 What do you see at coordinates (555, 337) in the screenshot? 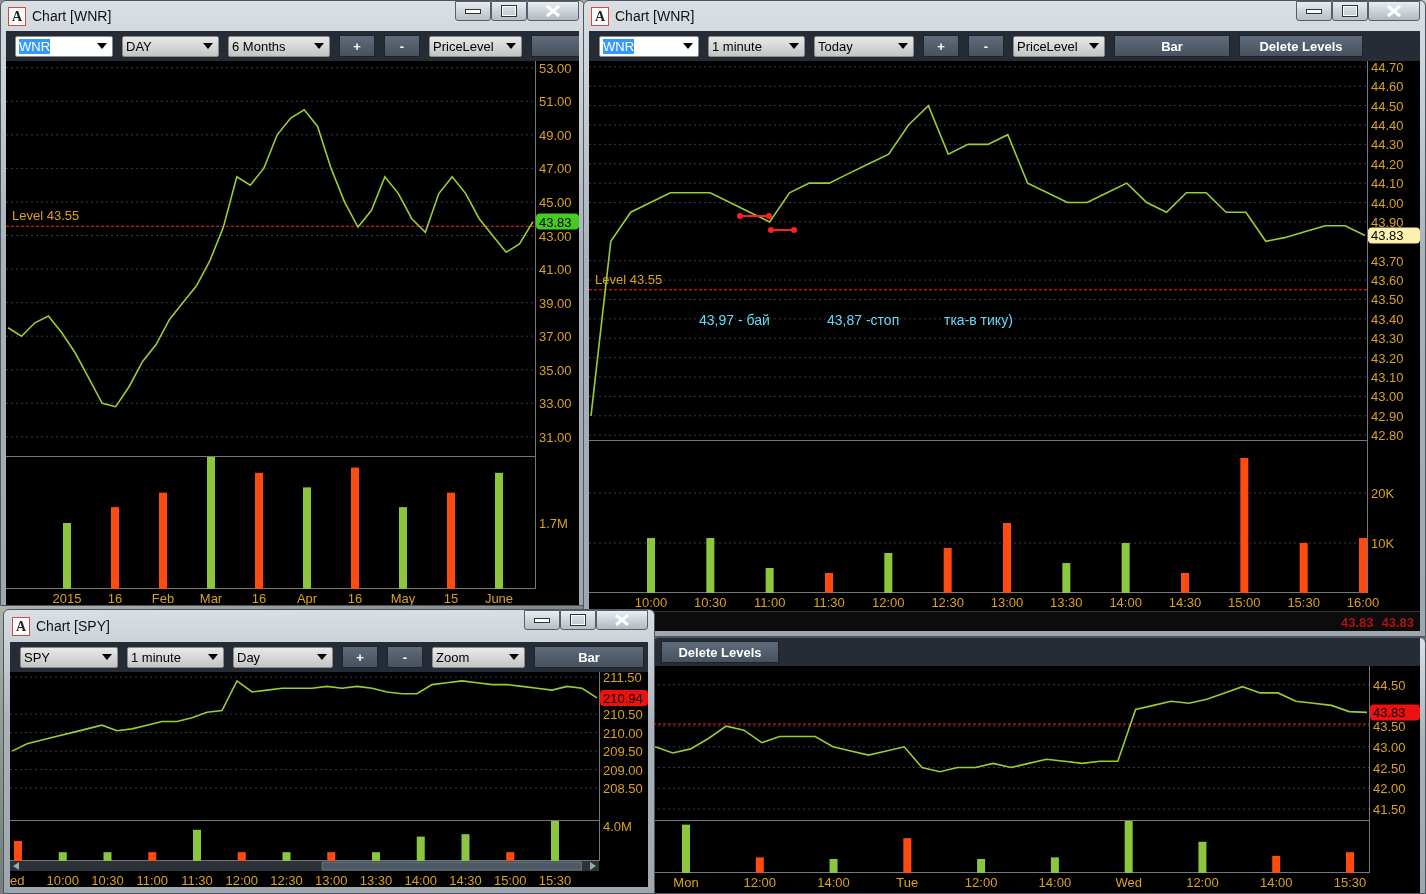
I see `axis-label: 37.00` at bounding box center [555, 337].